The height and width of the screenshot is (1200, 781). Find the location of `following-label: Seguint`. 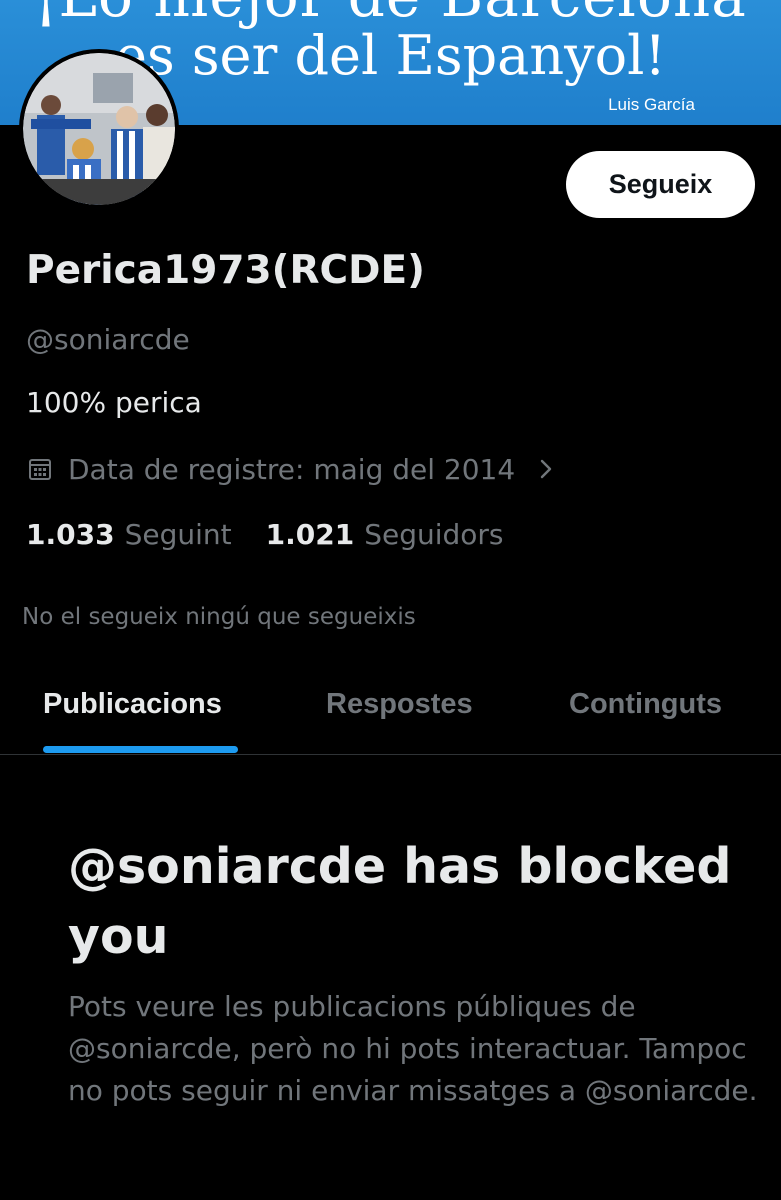

following-label: Seguint is located at coordinates (178, 534).